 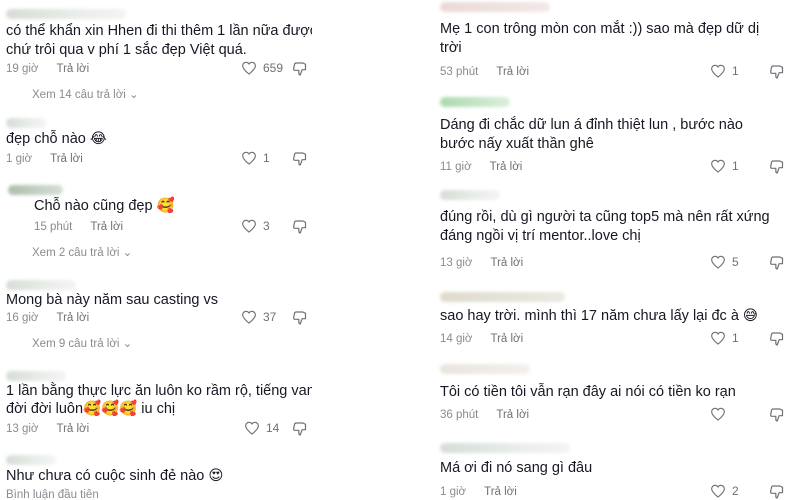 I want to click on comment-text: Chỗ nào cũng đẹp 🥰, so click(x=104, y=206).